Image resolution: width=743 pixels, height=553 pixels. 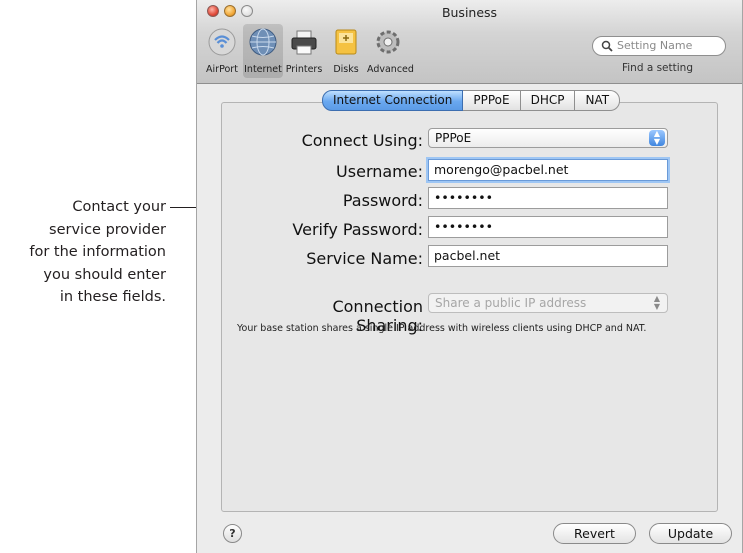 I want to click on username-label: Username:, so click(x=379, y=171).